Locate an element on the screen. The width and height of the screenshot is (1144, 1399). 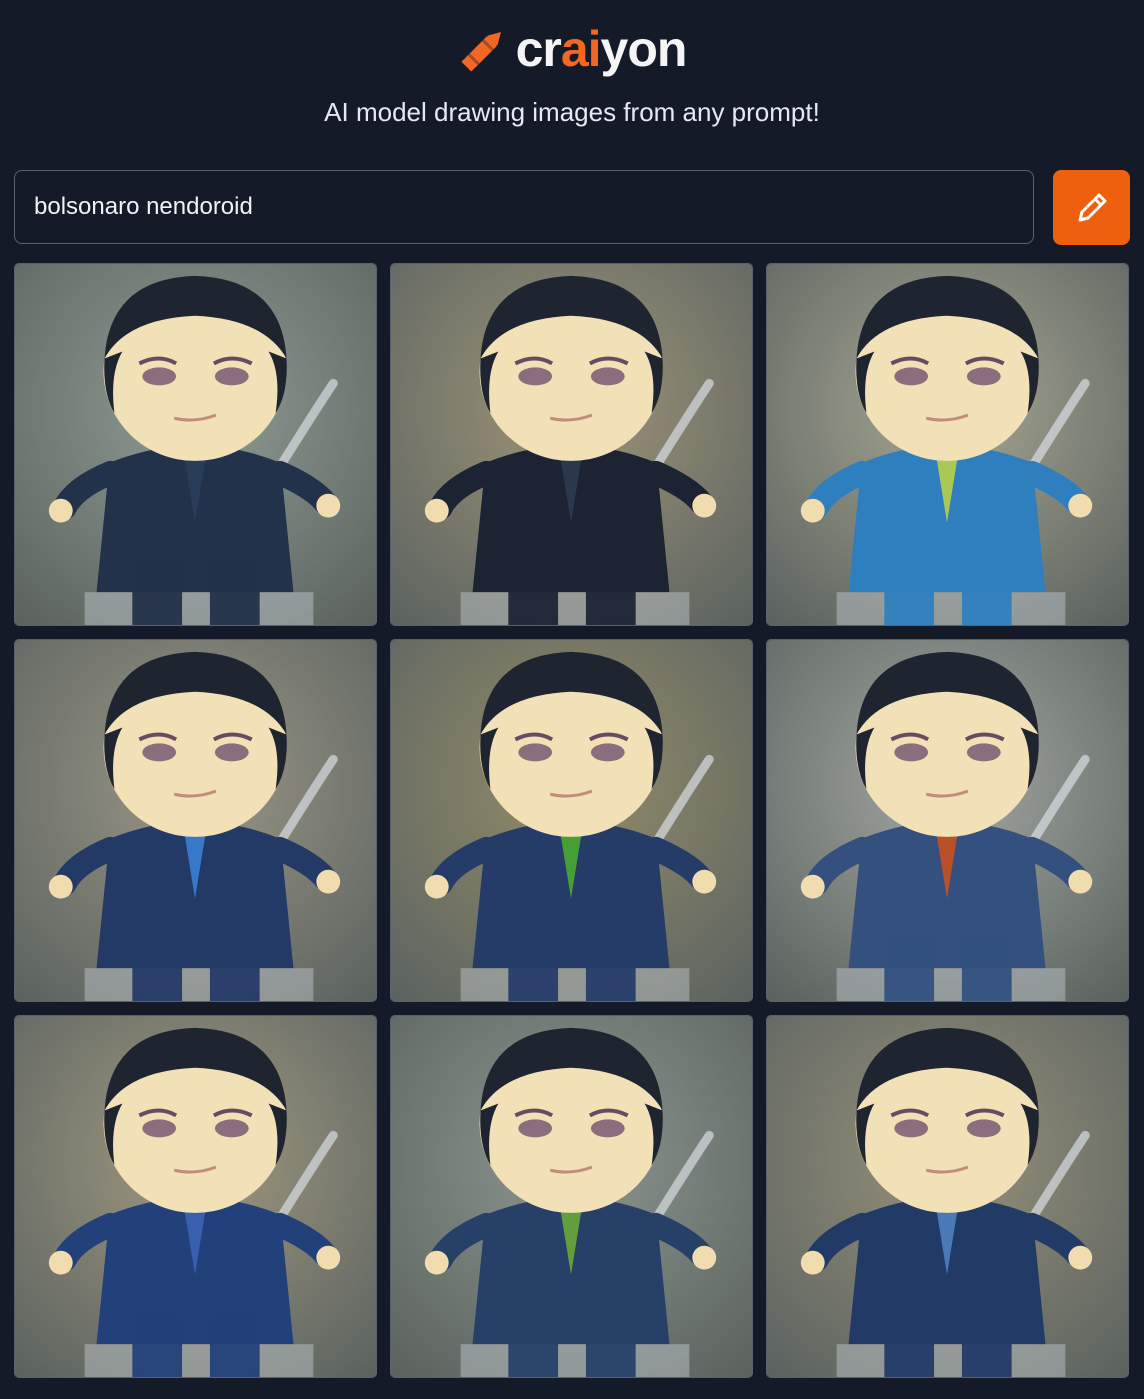
logo-text-prefix: cr is located at coordinates (538, 49).